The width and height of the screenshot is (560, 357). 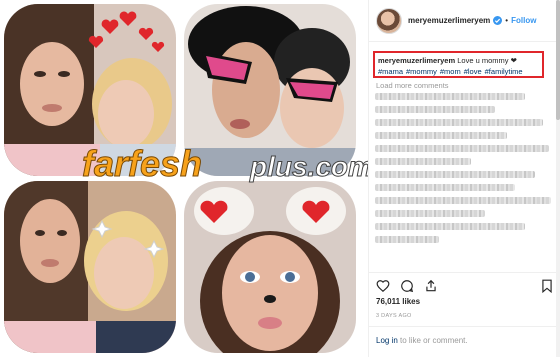 What do you see at coordinates (547, 286) in the screenshot?
I see `bookmark-icon` at bounding box center [547, 286].